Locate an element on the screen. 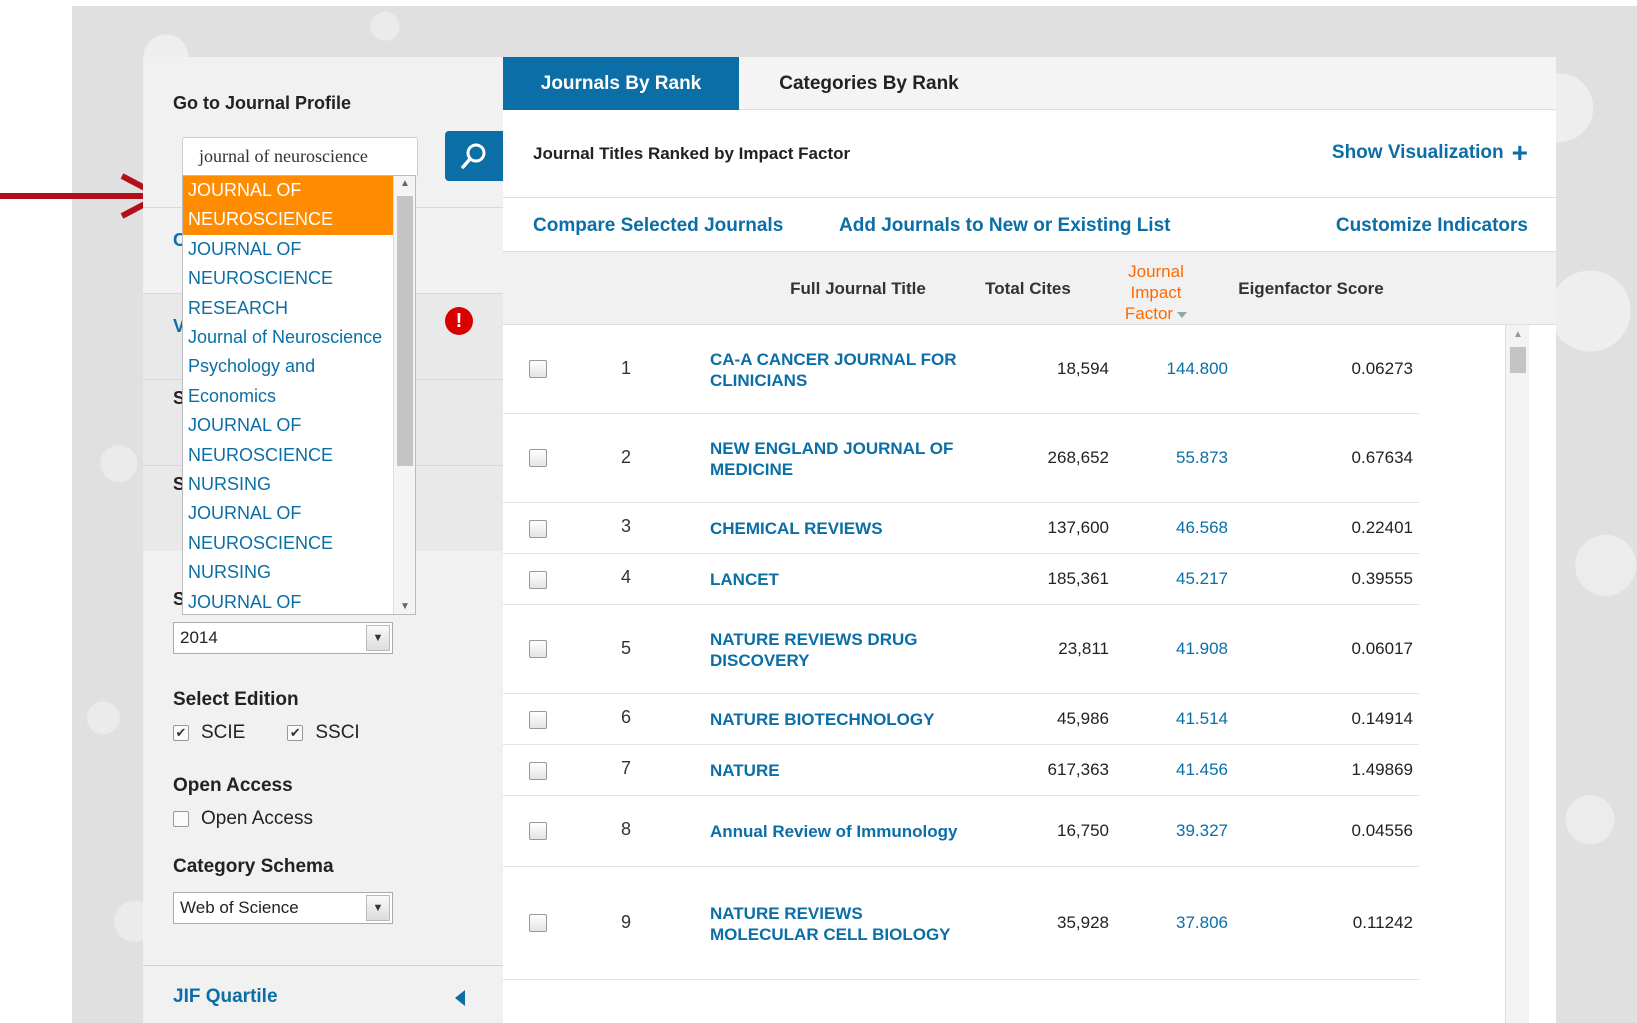 This screenshot has width=1637, height=1023. compare-selected-journals-link: Compare Selected Journals is located at coordinates (658, 226).